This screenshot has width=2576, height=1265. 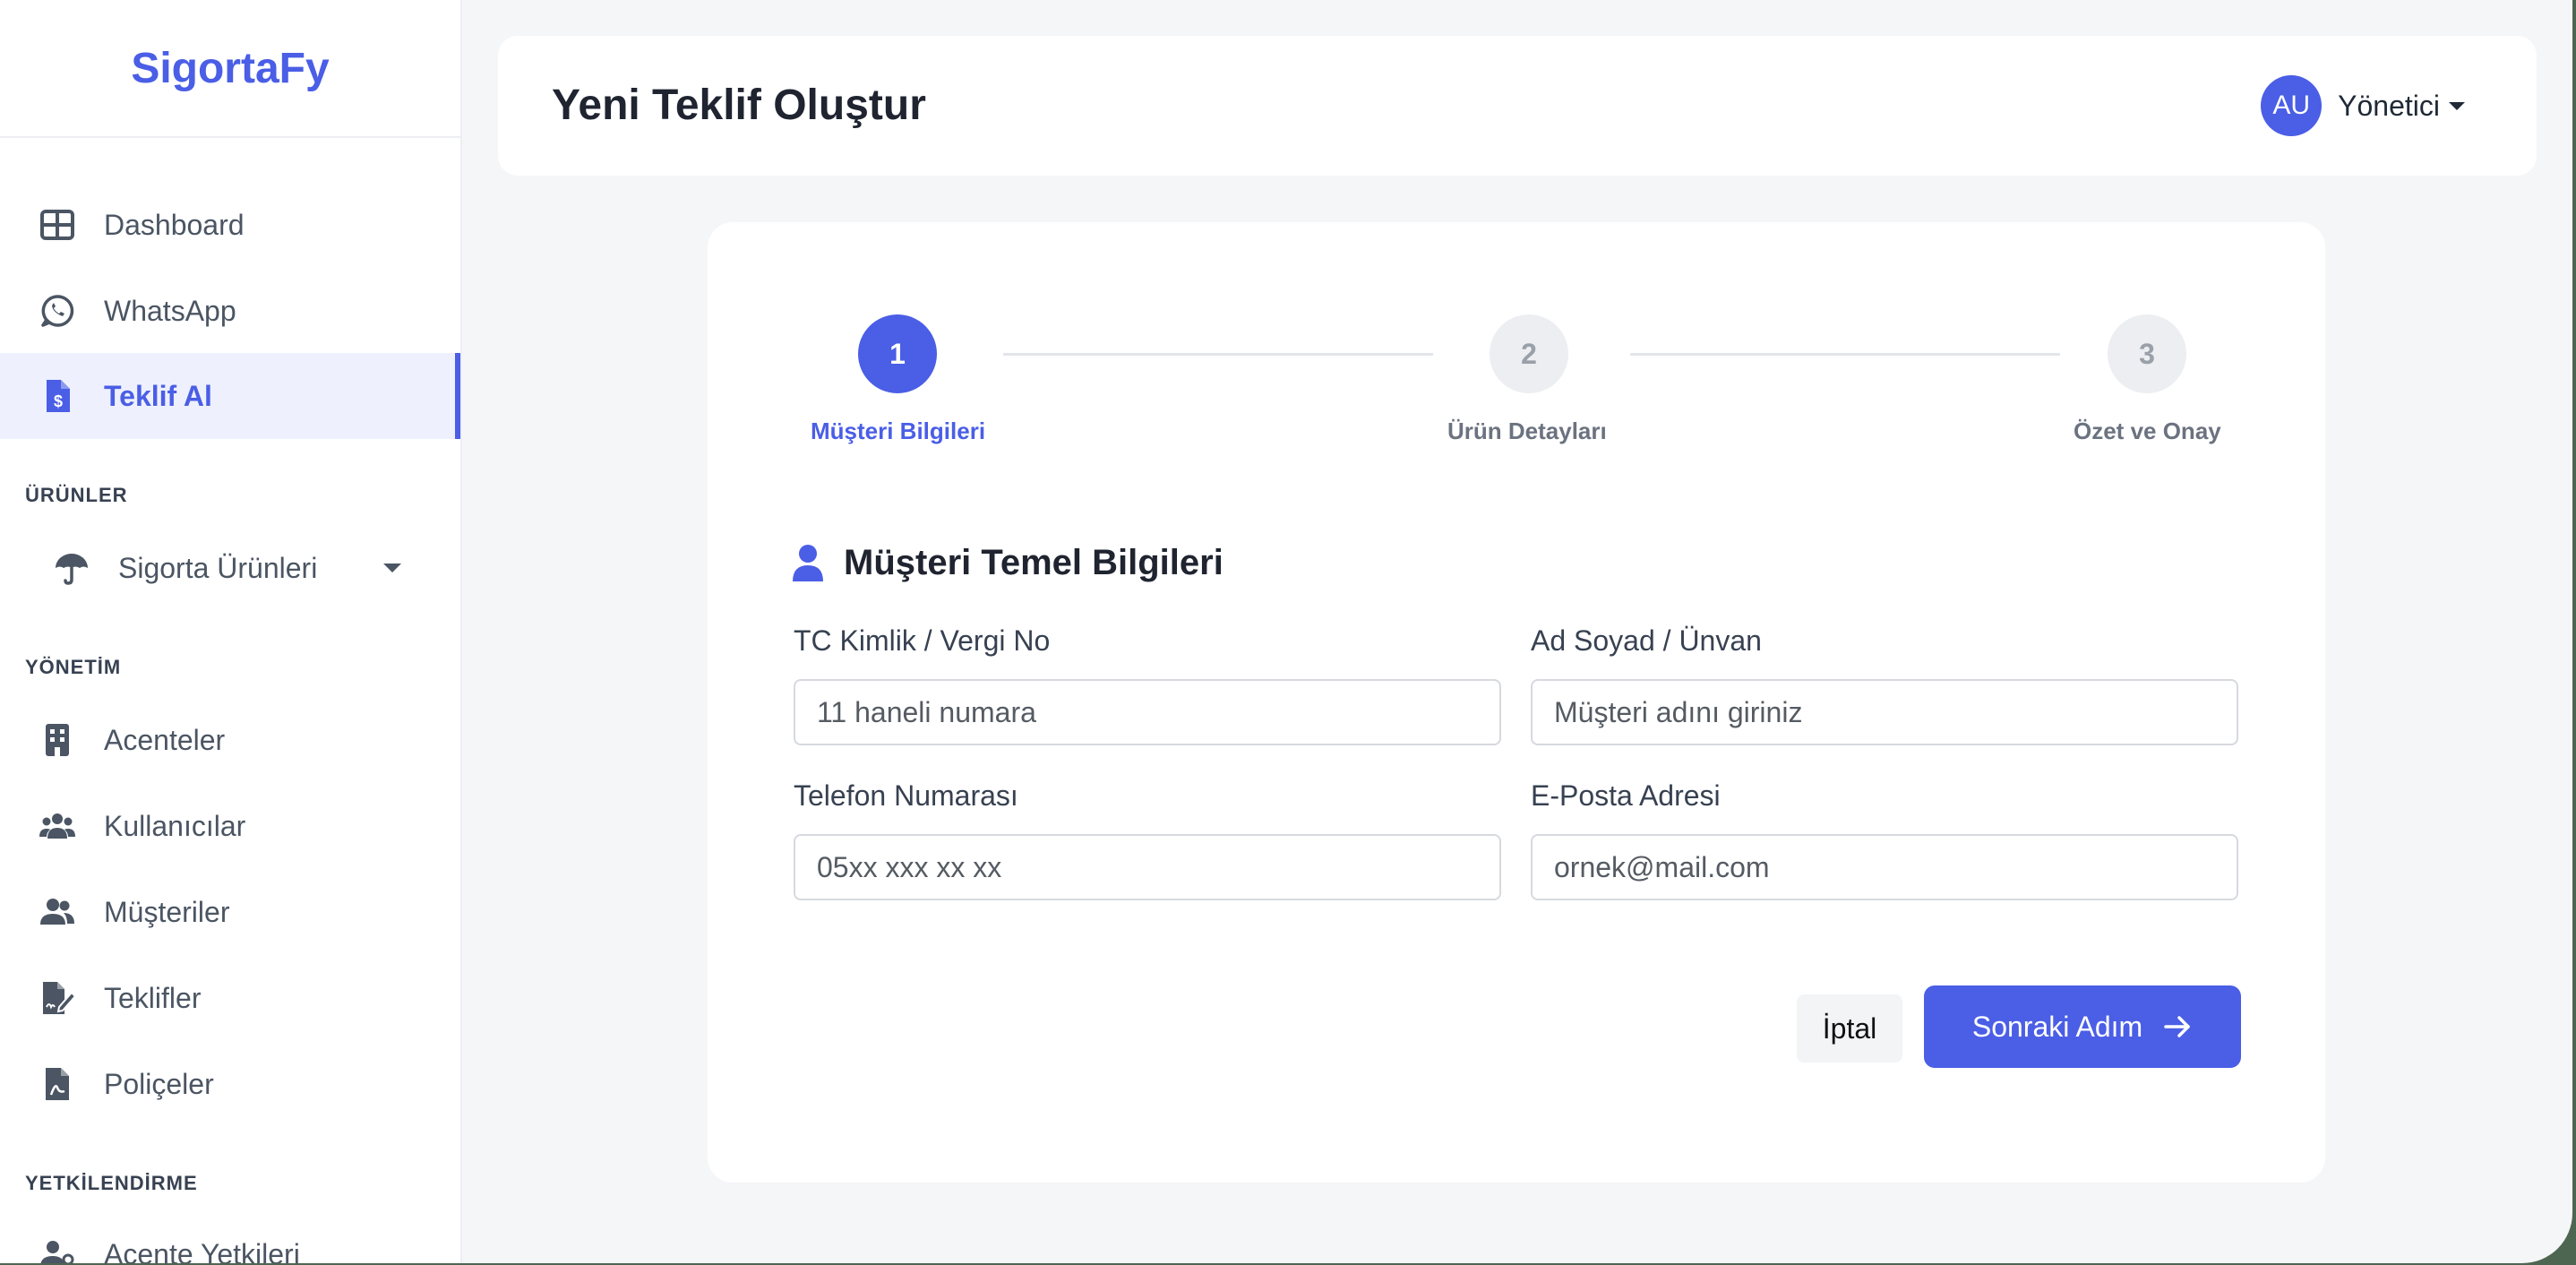 I want to click on next-step-label: Sonraki Adım, so click(x=2057, y=1026).